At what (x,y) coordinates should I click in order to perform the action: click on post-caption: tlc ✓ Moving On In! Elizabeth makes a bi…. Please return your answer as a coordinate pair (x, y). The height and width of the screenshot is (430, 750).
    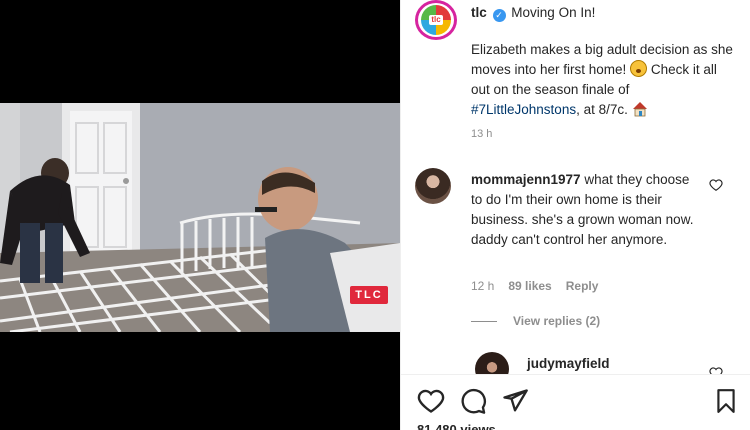
    Looking at the image, I should click on (605, 61).